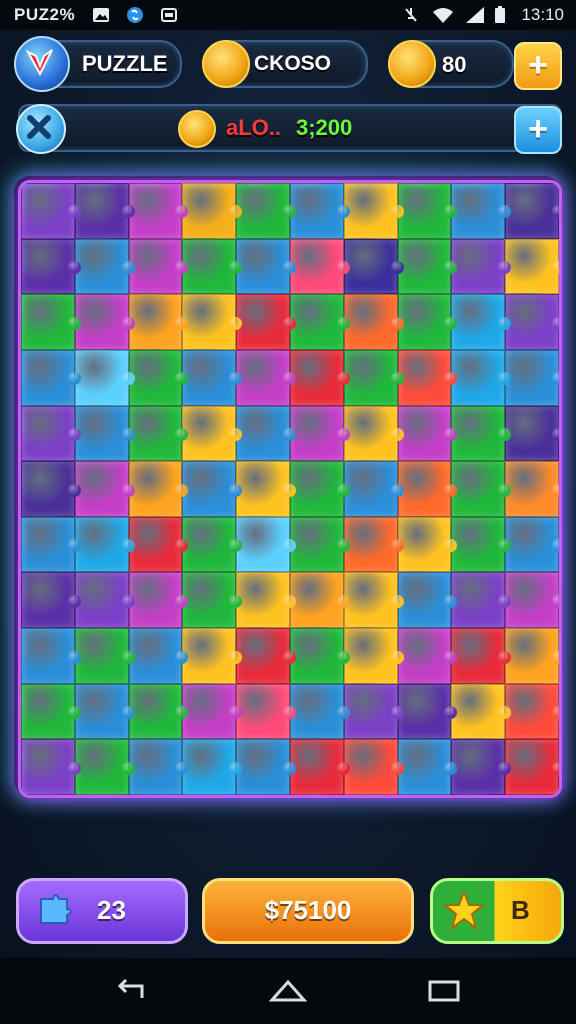 The image size is (576, 1024). What do you see at coordinates (308, 911) in the screenshot?
I see `money-button: $75100` at bounding box center [308, 911].